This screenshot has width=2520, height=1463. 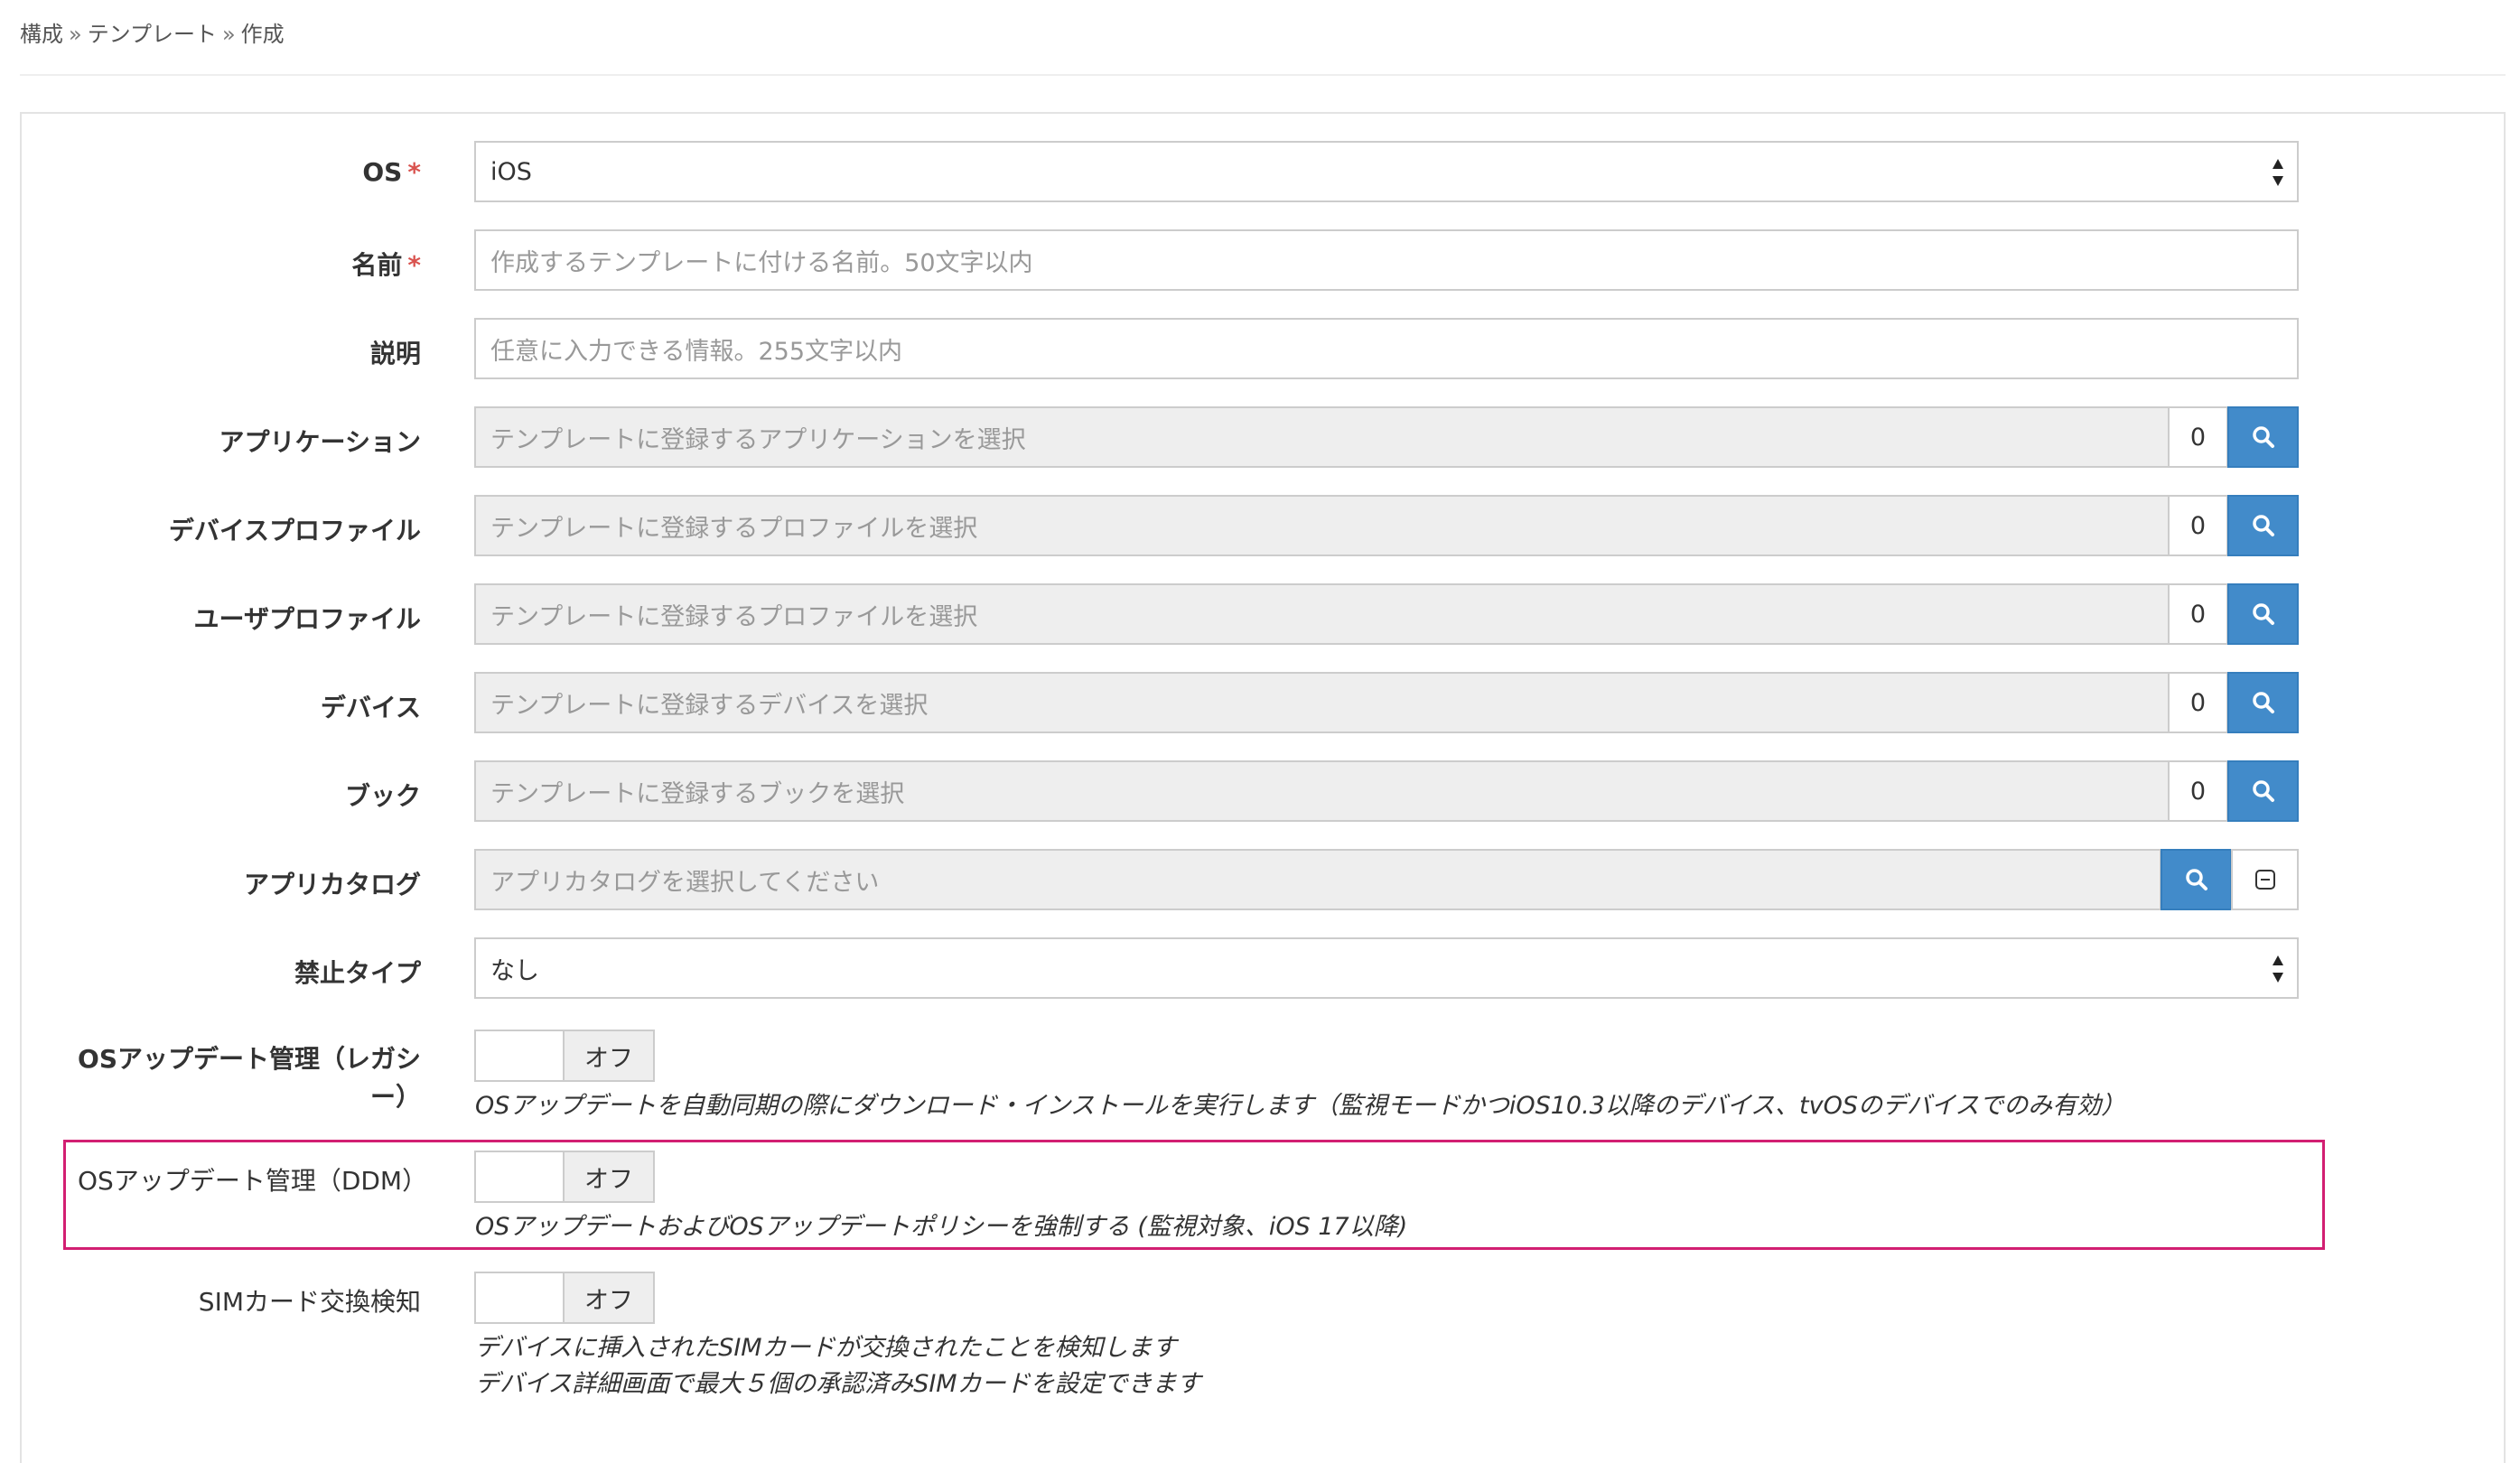 I want to click on minus-square-icon, so click(x=2264, y=880).